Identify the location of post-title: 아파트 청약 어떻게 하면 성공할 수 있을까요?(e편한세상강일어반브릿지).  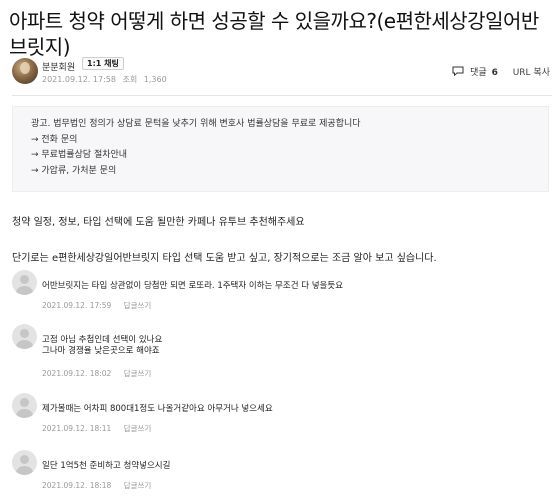
(274, 34).